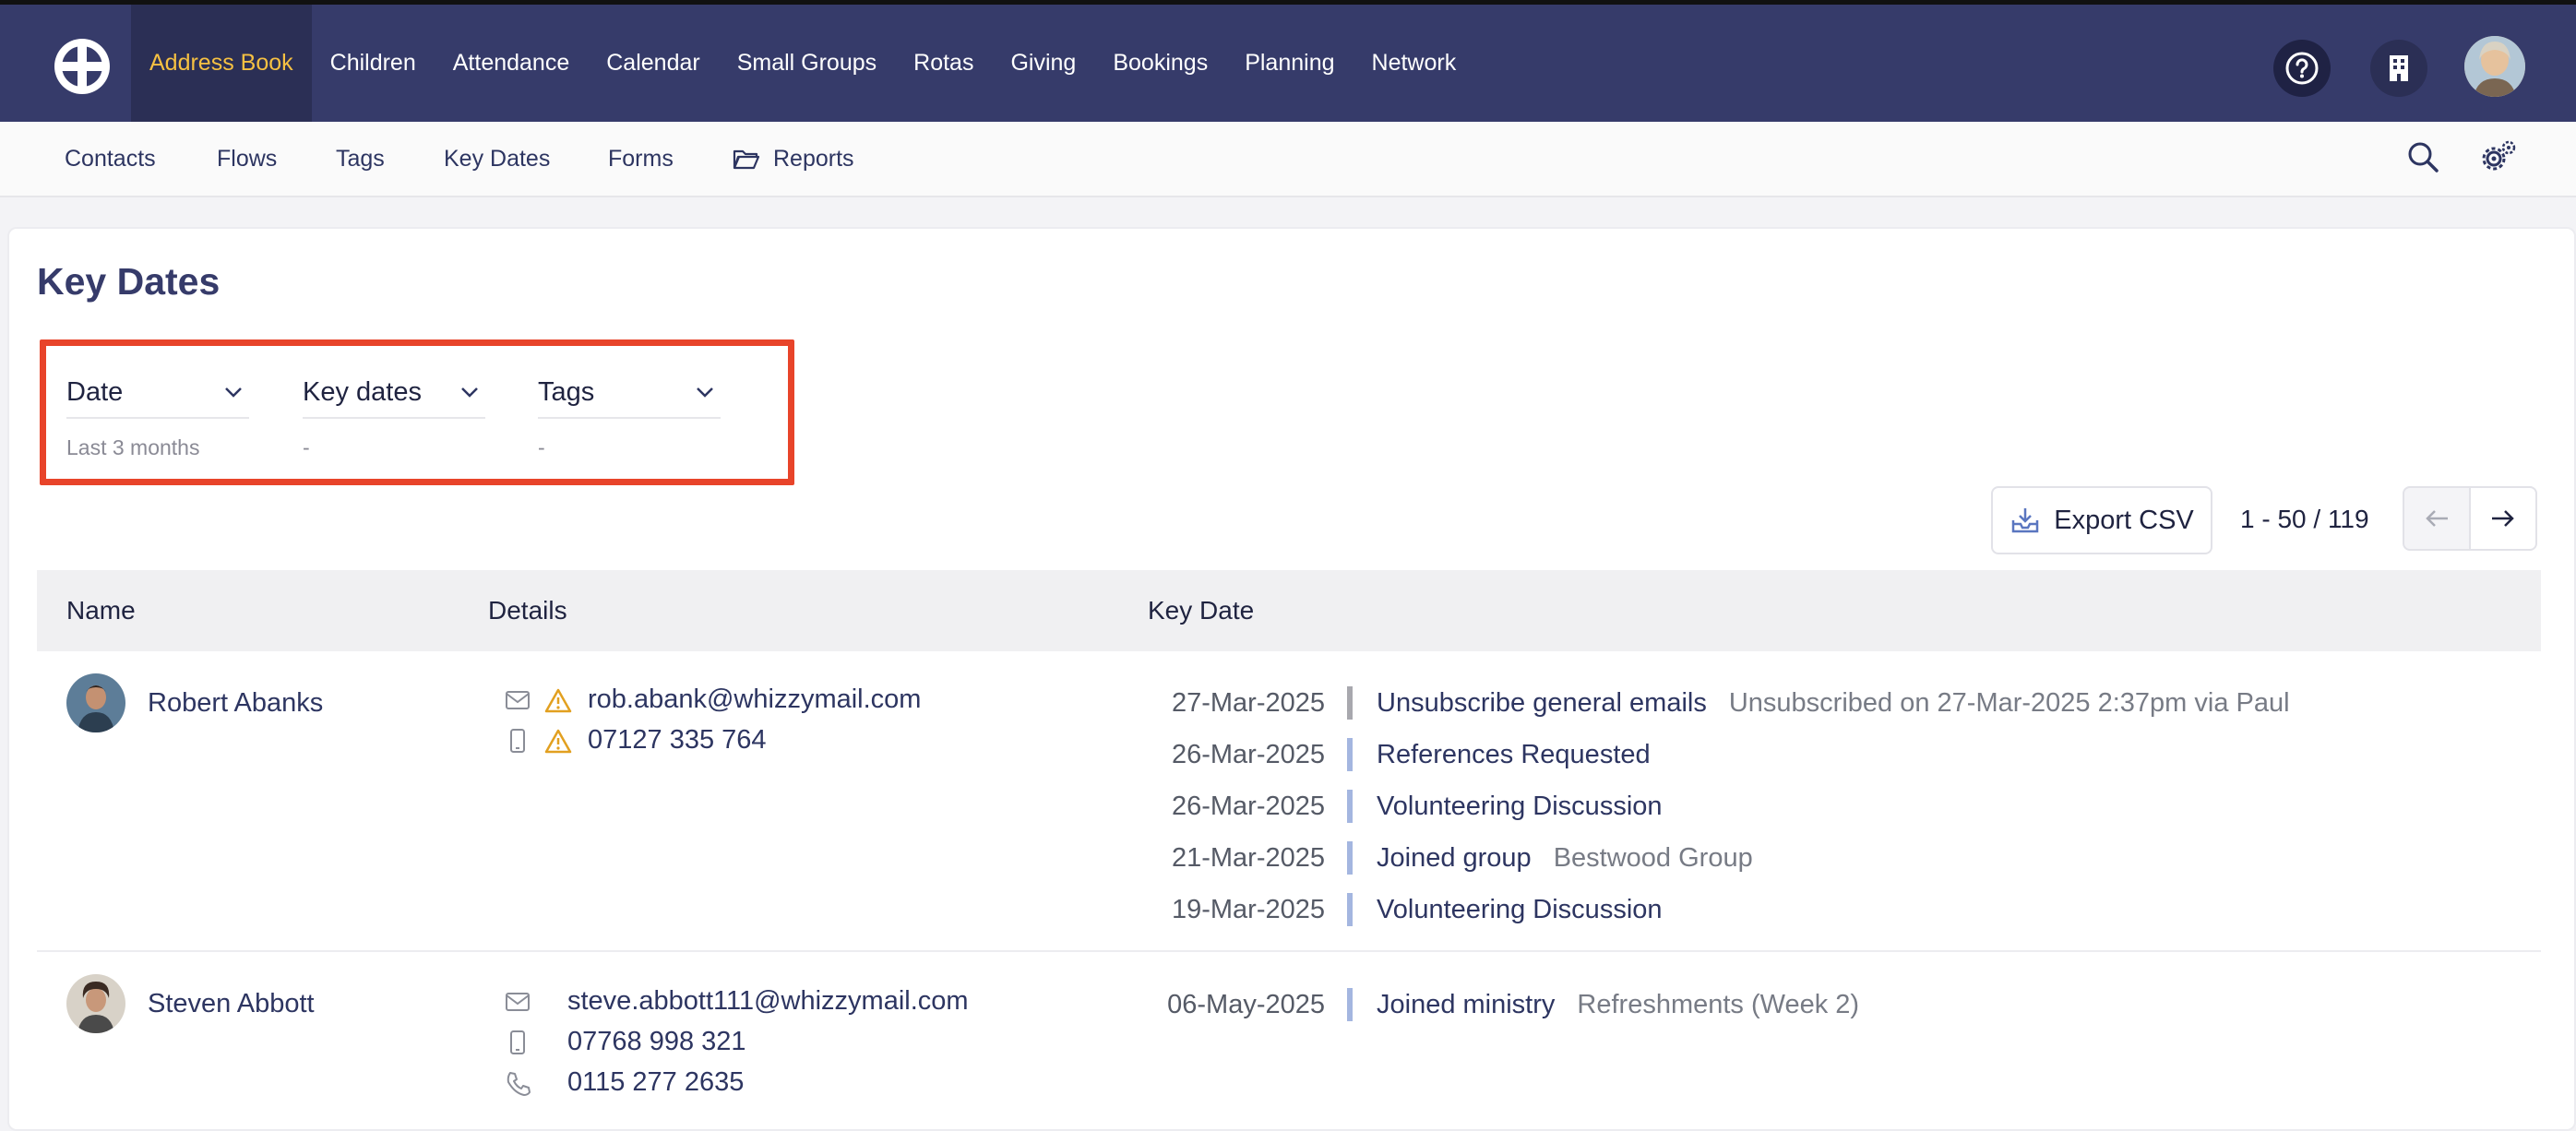  What do you see at coordinates (656, 1042) in the screenshot?
I see `mobile-link: 07768 998 321` at bounding box center [656, 1042].